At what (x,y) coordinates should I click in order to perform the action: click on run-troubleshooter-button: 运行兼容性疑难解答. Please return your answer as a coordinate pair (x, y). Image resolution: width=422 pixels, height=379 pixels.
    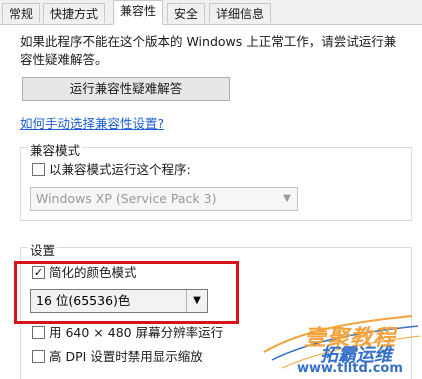
    Looking at the image, I should click on (126, 89).